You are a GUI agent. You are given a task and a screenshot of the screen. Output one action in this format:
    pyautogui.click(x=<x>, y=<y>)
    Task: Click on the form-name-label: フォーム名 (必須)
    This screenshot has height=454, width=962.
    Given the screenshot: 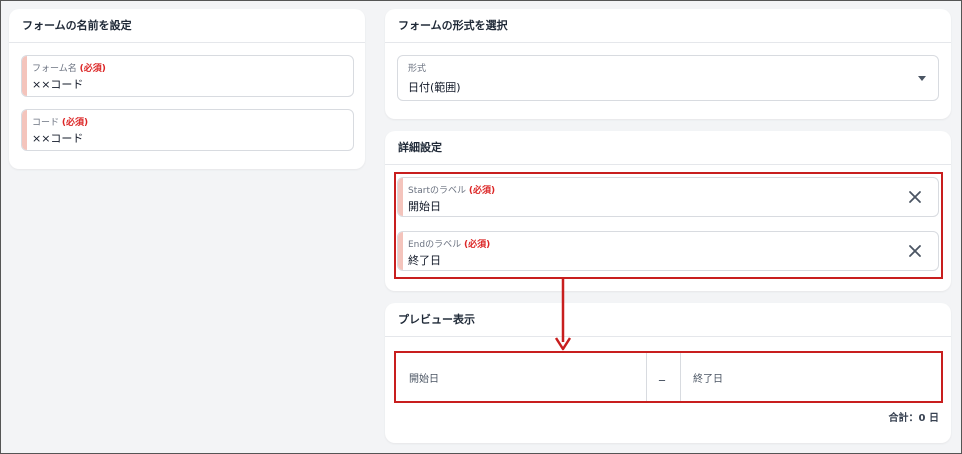 What is the action you would take?
    pyautogui.click(x=69, y=69)
    